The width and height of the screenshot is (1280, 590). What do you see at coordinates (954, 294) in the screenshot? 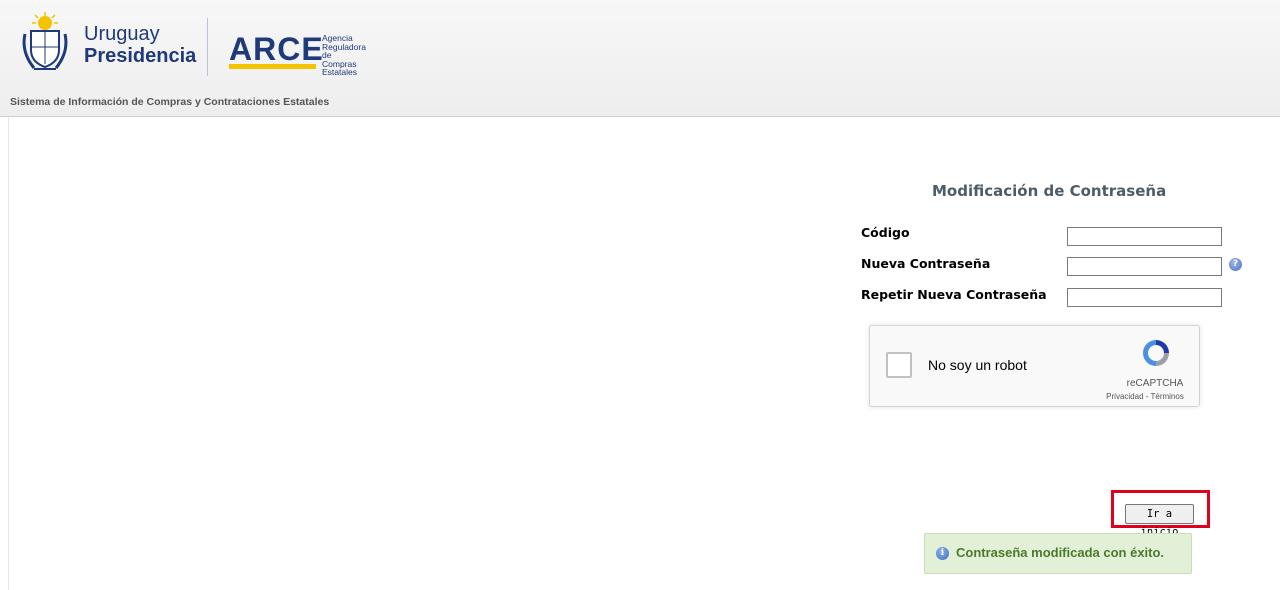
I see `repetir-contrasena-label: Repetir Nueva Contraseña` at bounding box center [954, 294].